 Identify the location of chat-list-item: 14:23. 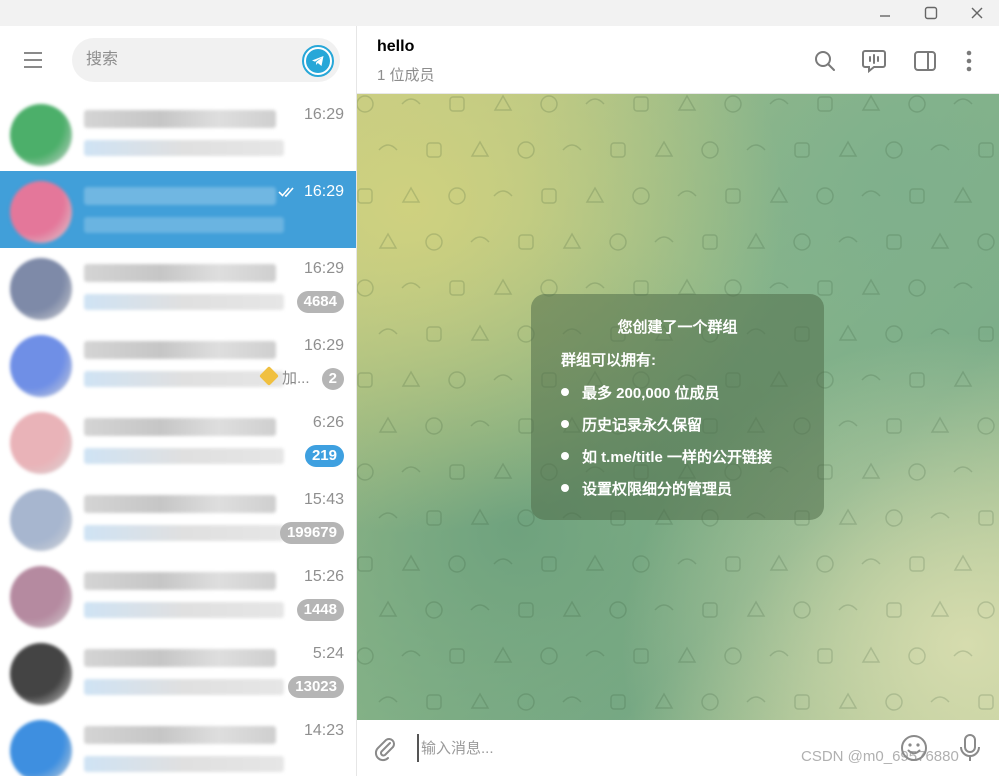
(178, 743).